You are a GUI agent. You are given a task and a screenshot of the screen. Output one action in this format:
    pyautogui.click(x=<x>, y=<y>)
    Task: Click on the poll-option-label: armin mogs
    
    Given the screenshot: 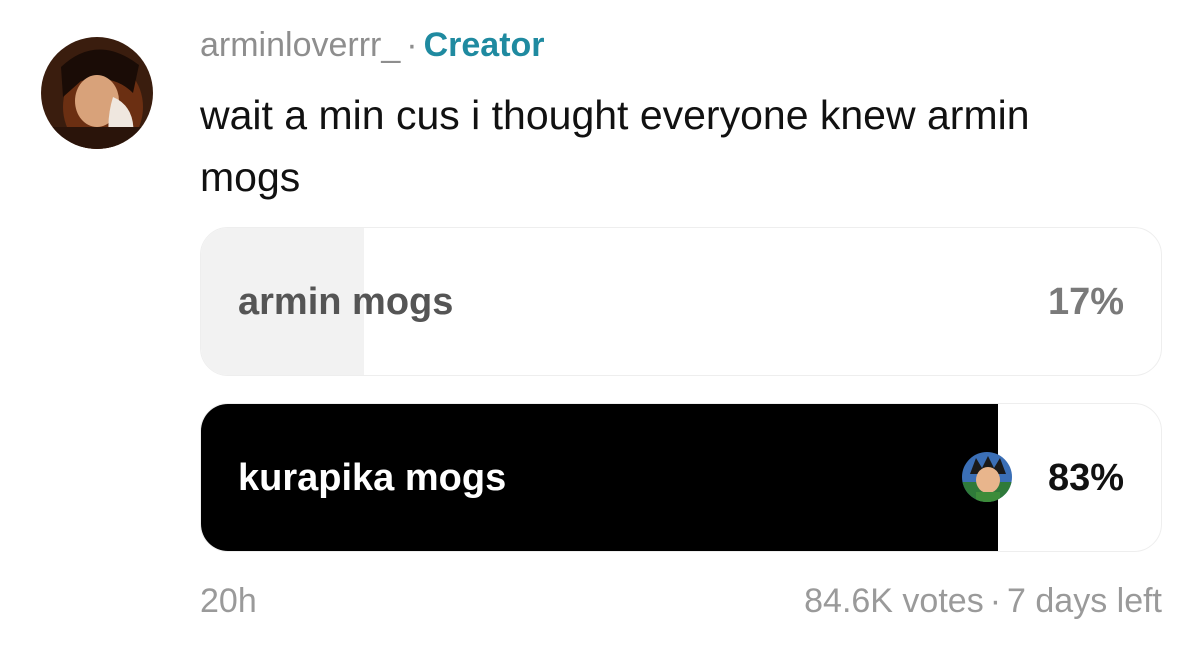 What is the action you would take?
    pyautogui.click(x=346, y=302)
    